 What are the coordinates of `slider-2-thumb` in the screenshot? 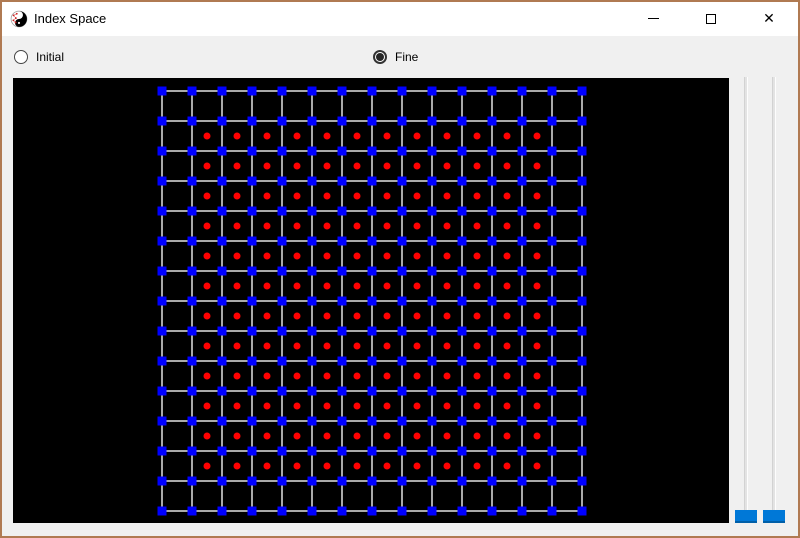 It's located at (774, 516).